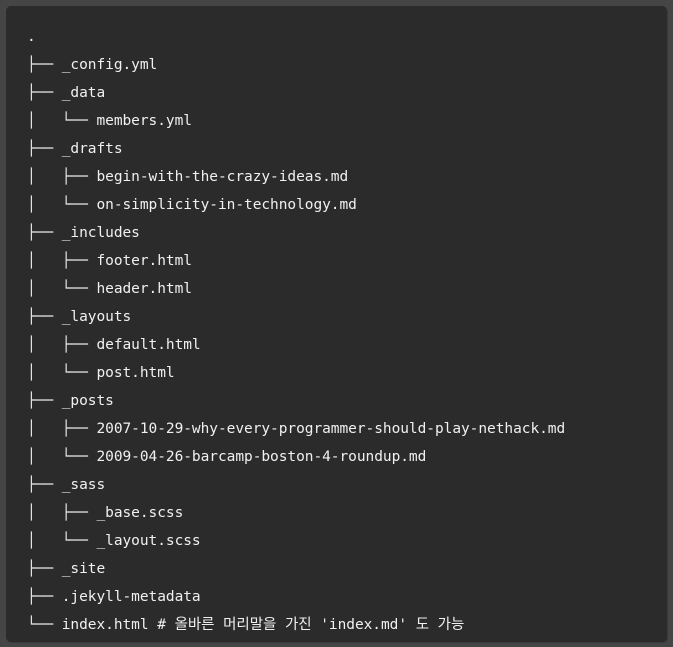 The height and width of the screenshot is (647, 673). I want to click on tree-line: ├── _drafts, so click(296, 149).